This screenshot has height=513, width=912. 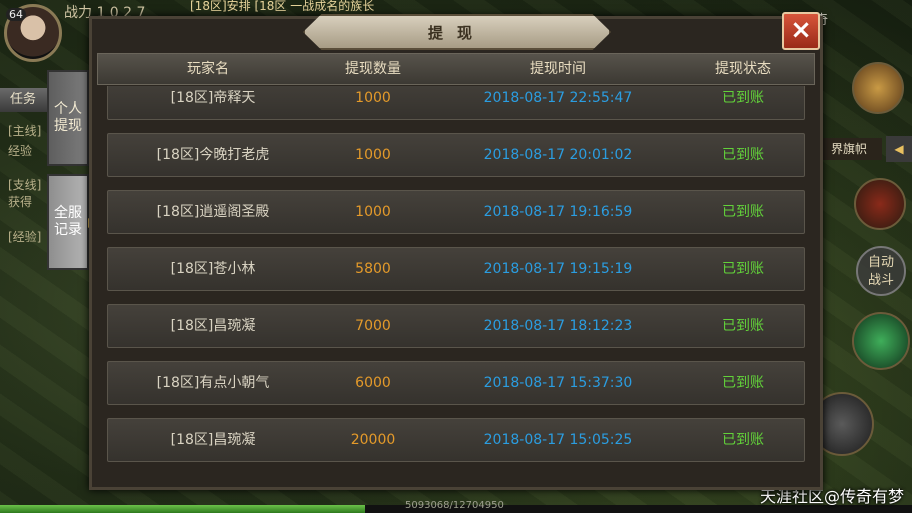 What do you see at coordinates (373, 69) in the screenshot?
I see `column-header-amount: 提现数量` at bounding box center [373, 69].